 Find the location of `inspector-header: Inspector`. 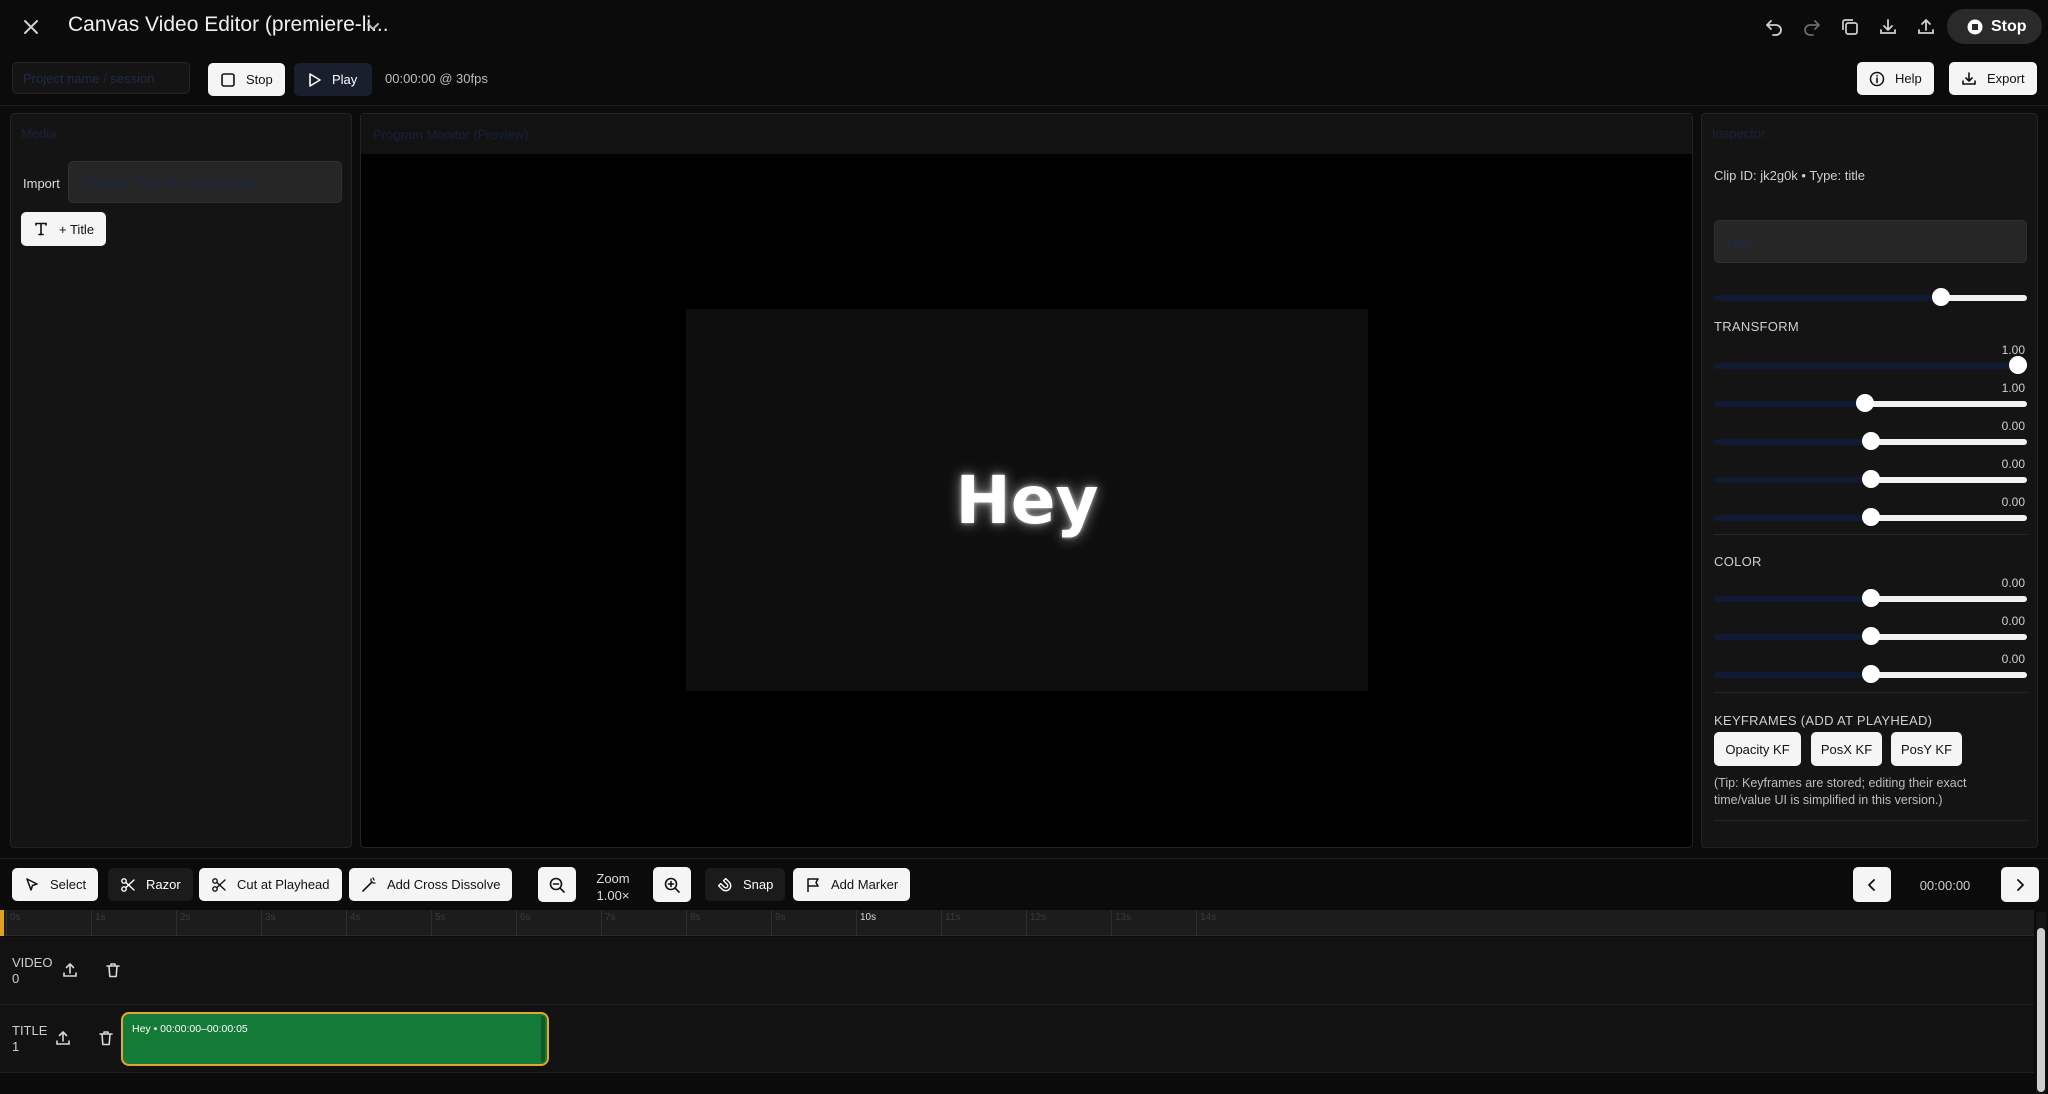

inspector-header: Inspector is located at coordinates (1739, 133).